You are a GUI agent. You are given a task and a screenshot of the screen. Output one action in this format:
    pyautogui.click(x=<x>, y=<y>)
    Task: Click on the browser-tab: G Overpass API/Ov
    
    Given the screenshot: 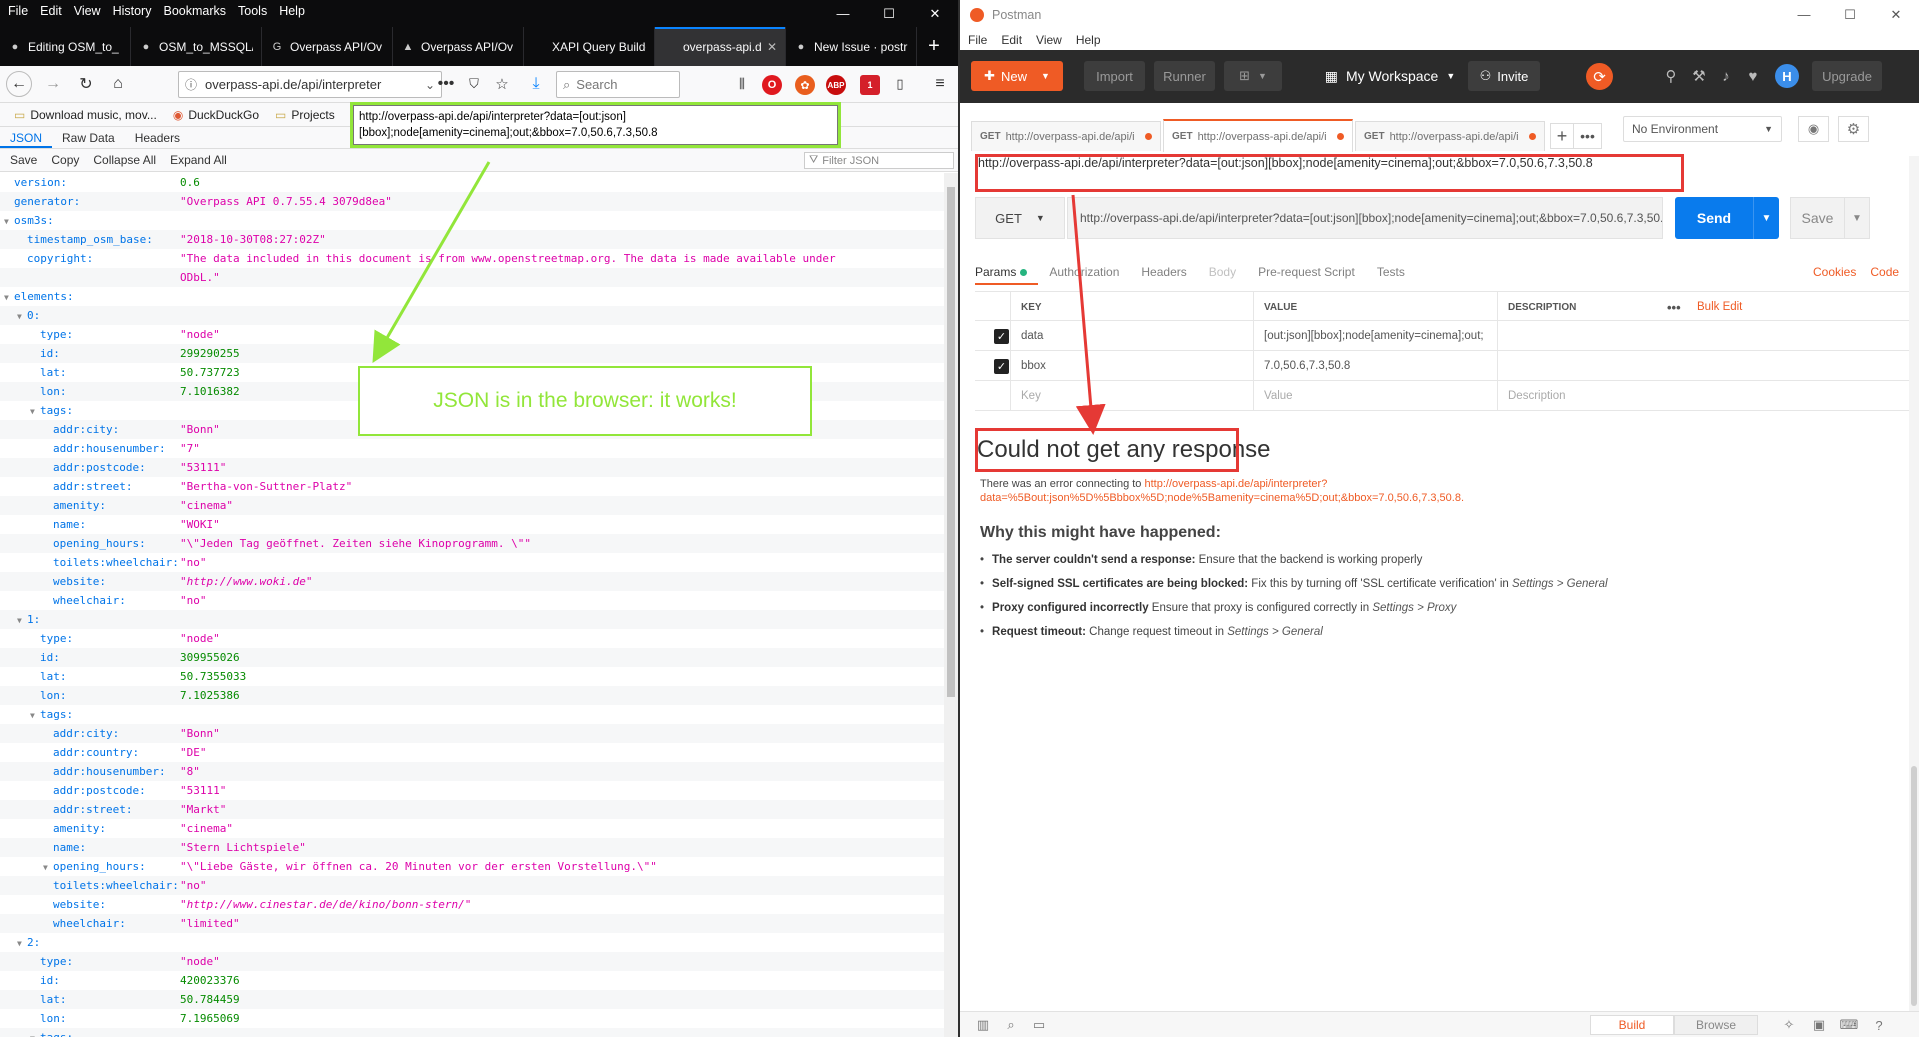 What is the action you would take?
    pyautogui.click(x=327, y=46)
    